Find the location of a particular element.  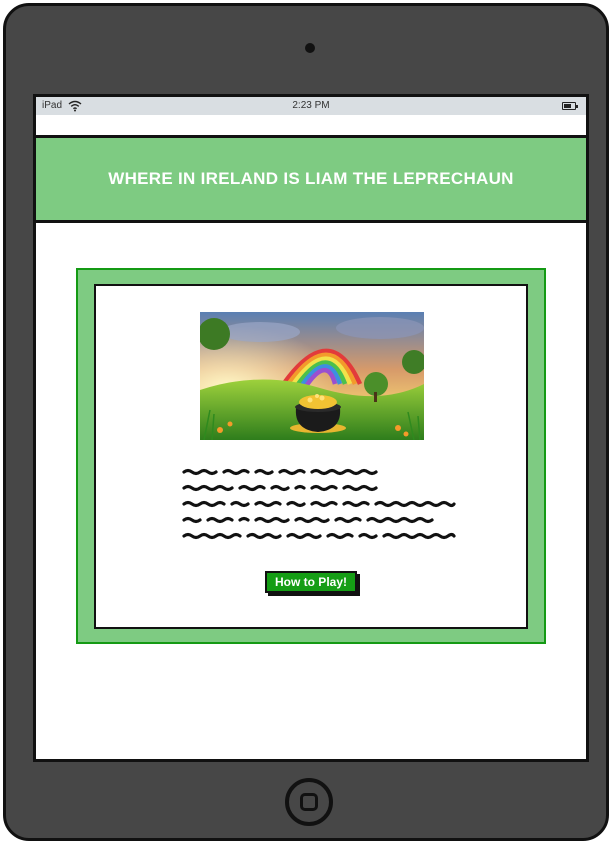

obscured-description-text is located at coordinates (319, 504).